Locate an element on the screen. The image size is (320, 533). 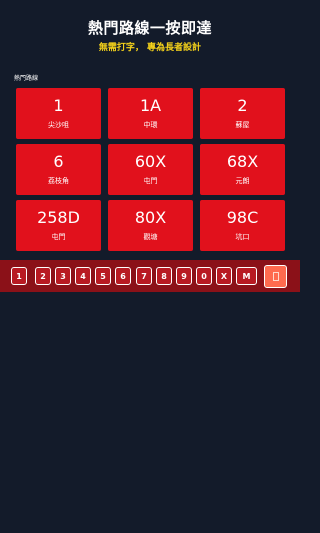
key-2: 2 is located at coordinates (43, 276).